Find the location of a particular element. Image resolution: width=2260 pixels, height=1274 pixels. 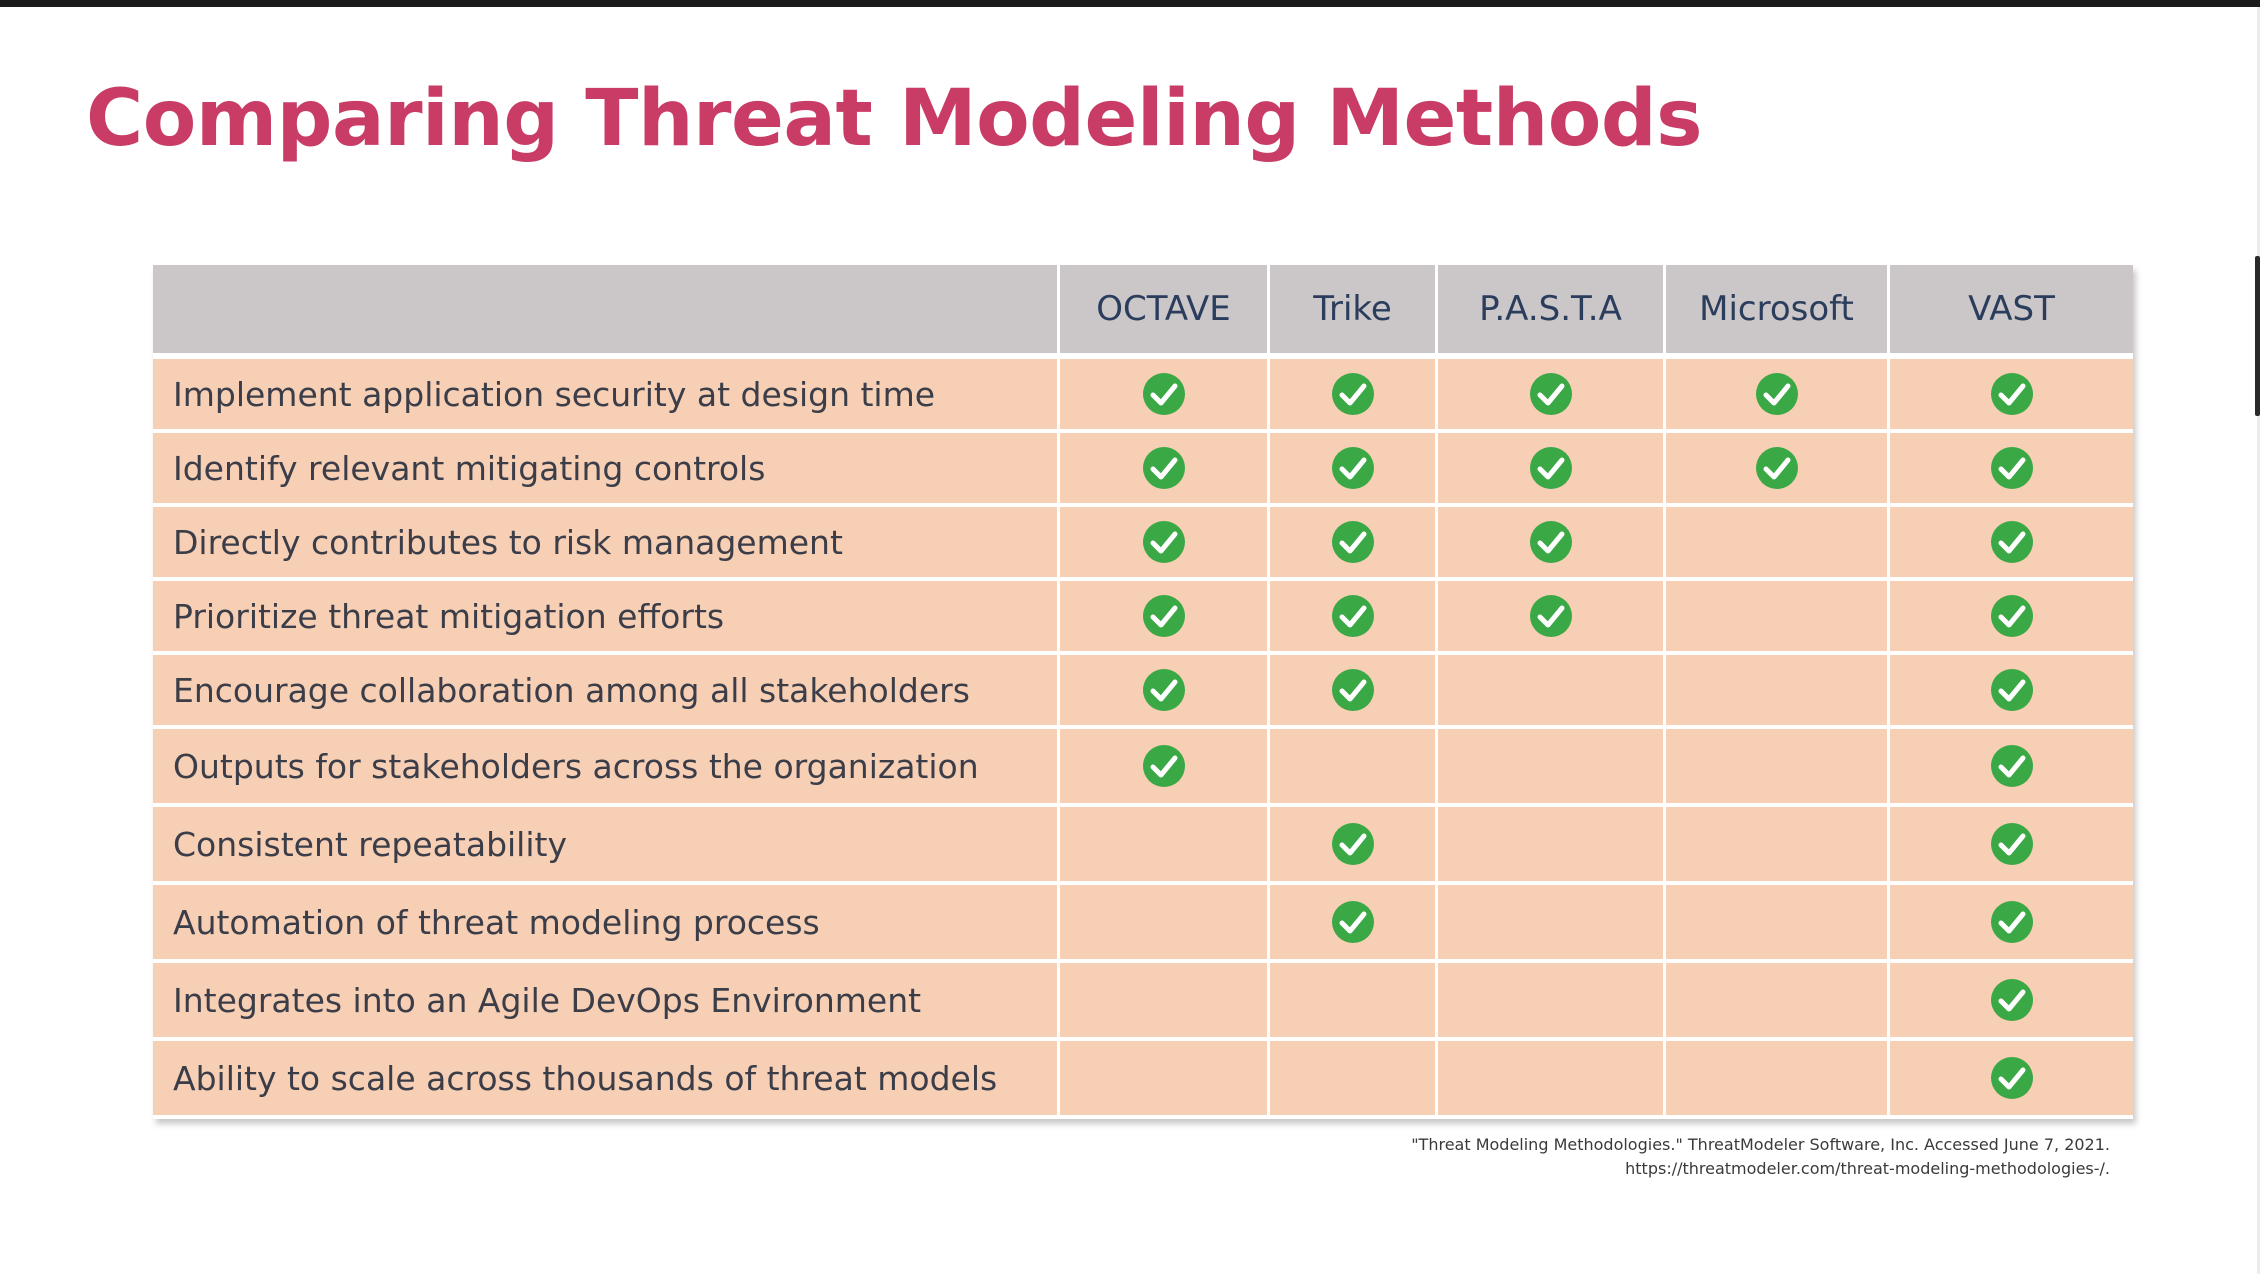

table-row: Prioritize threat mitigation efforts is located at coordinates (1143, 618).